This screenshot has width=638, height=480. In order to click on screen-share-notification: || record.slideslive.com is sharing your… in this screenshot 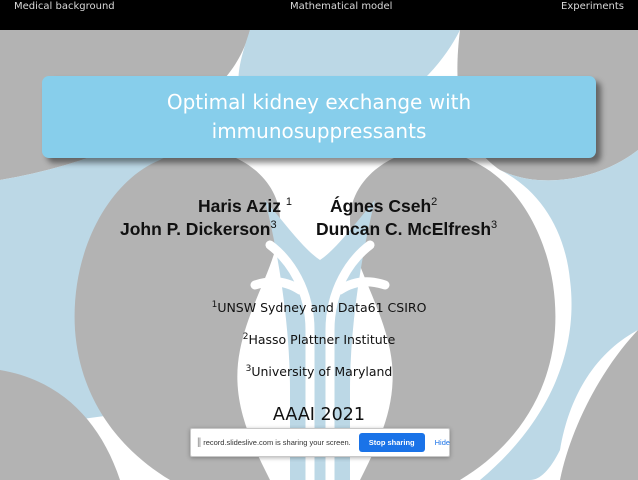, I will do `click(320, 442)`.